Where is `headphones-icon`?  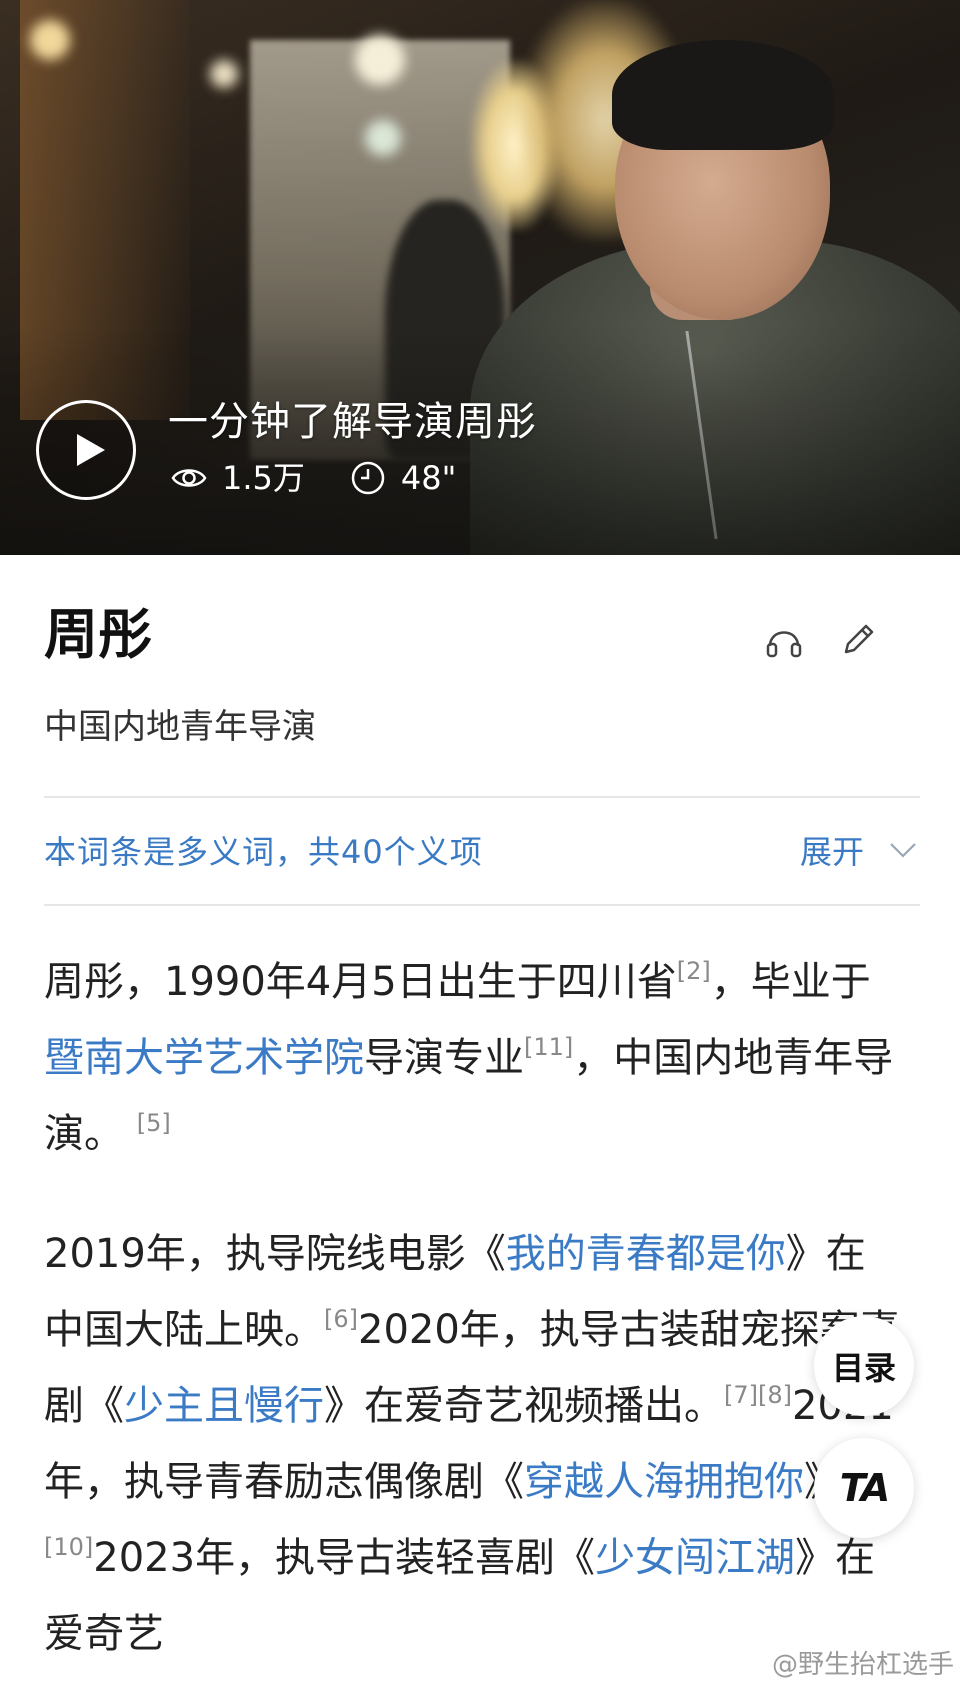 headphones-icon is located at coordinates (784, 640).